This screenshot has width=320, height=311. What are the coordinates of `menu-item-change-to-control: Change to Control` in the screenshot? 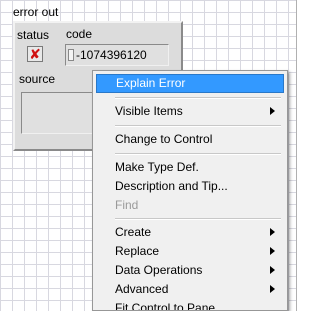 It's located at (190, 139).